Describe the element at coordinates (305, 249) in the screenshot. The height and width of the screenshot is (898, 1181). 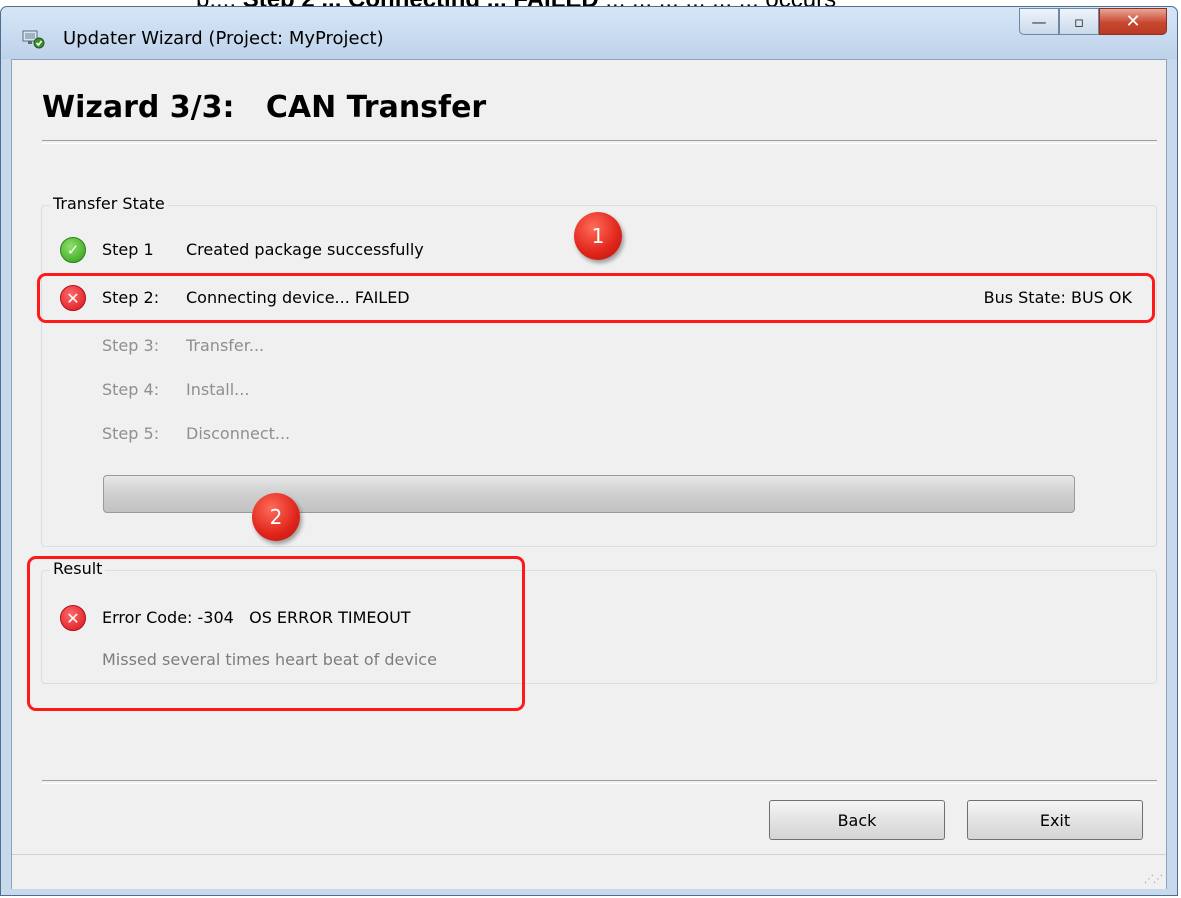
I see `step-1-text: Created package successfully` at that location.